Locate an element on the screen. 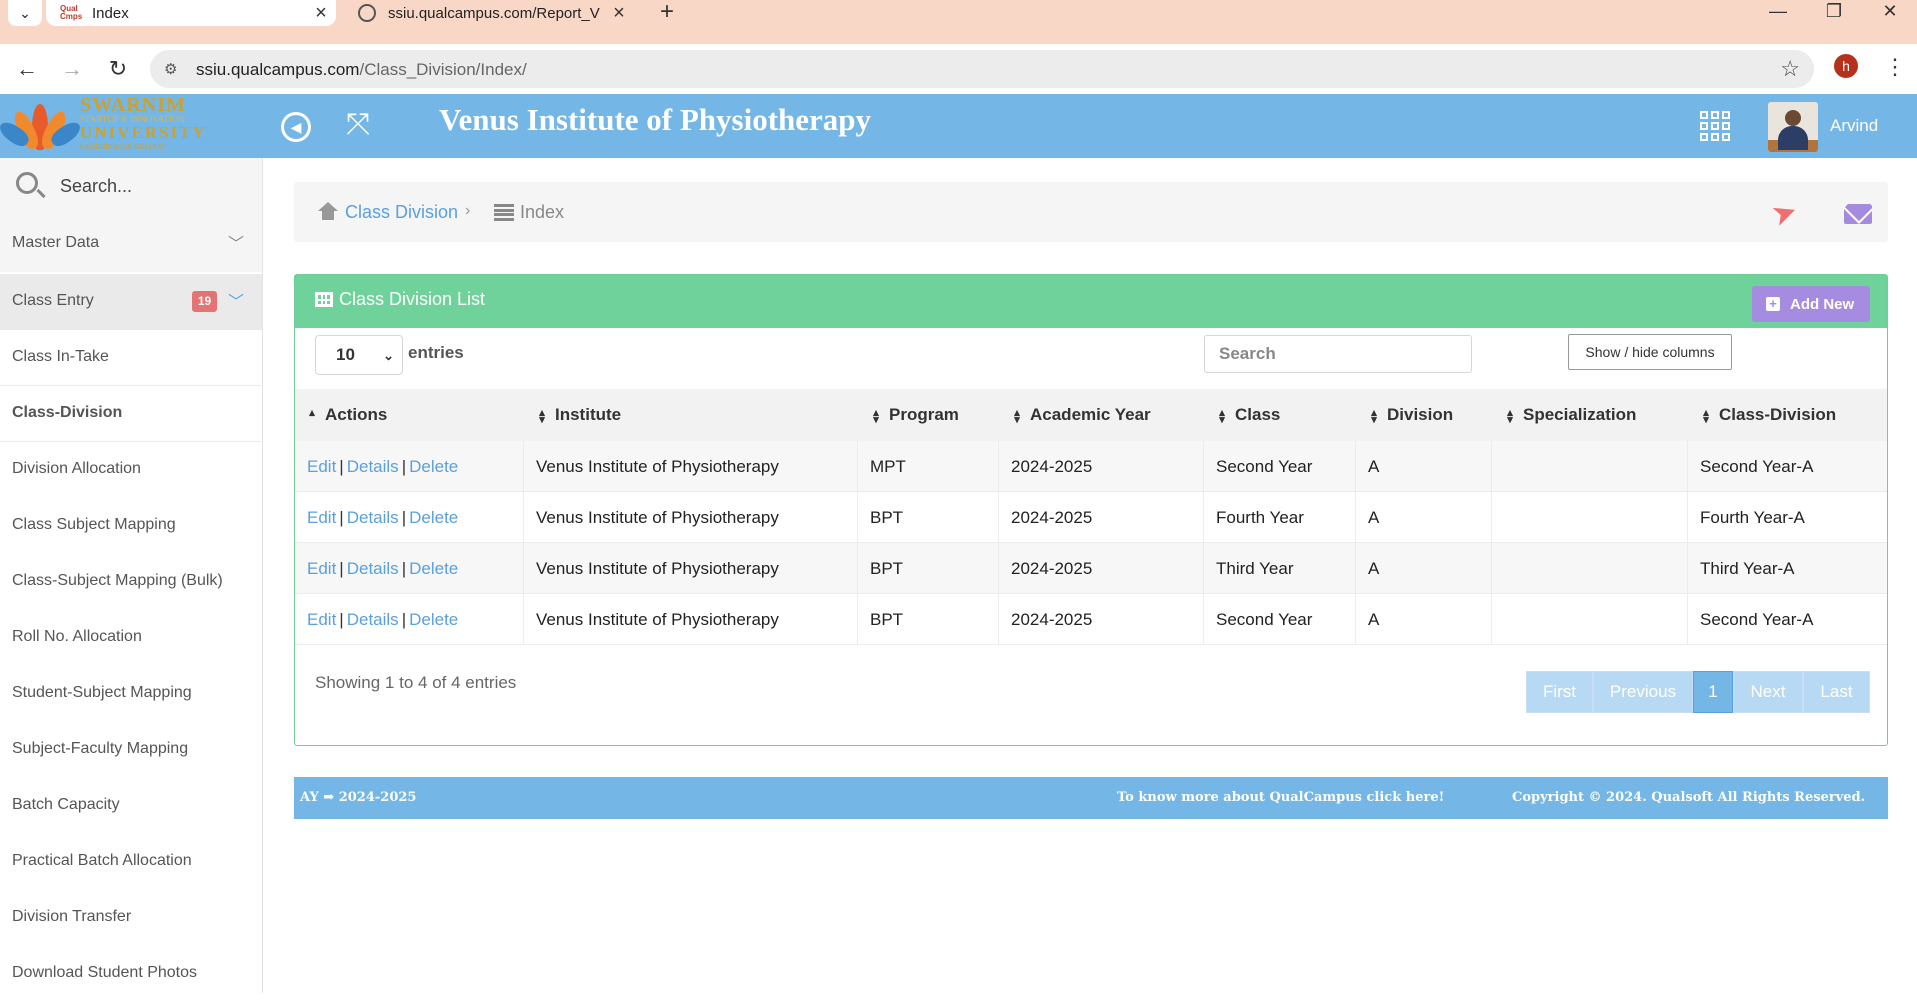 The image size is (1917, 1002). browser-menu-icon: ⋮ is located at coordinates (1895, 67).